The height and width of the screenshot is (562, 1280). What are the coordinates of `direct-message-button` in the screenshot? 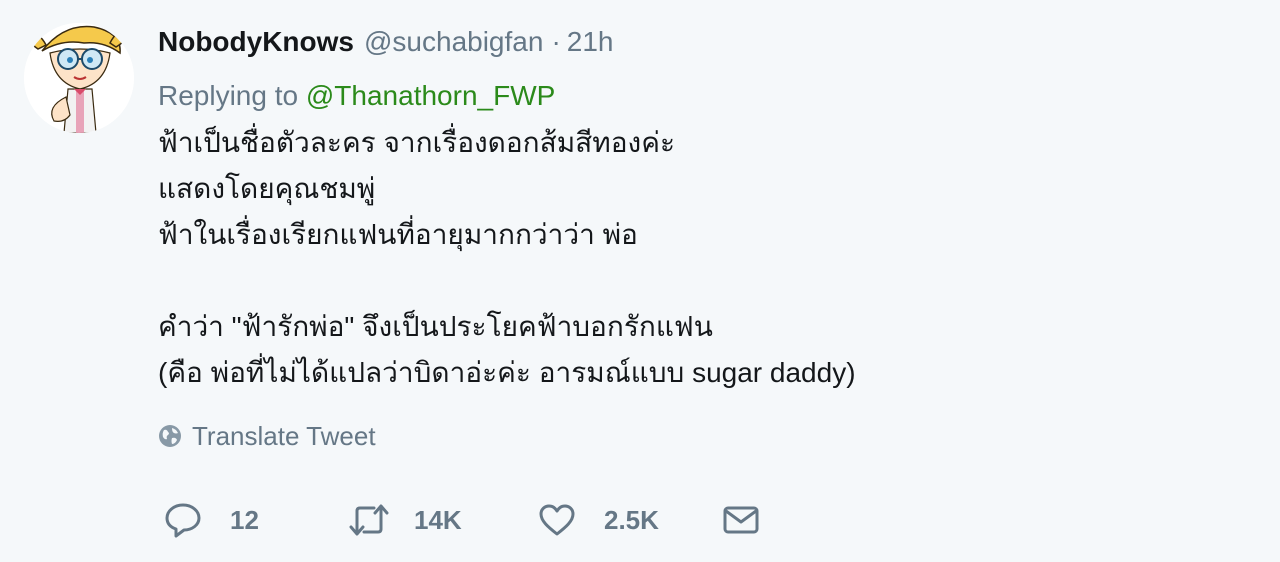 It's located at (741, 520).